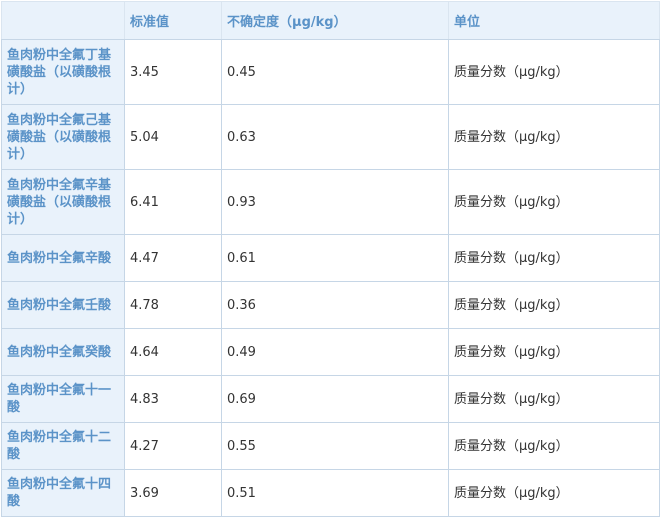 Image resolution: width=660 pixels, height=522 pixels. I want to click on row-standard-value: 4.47, so click(173, 258).